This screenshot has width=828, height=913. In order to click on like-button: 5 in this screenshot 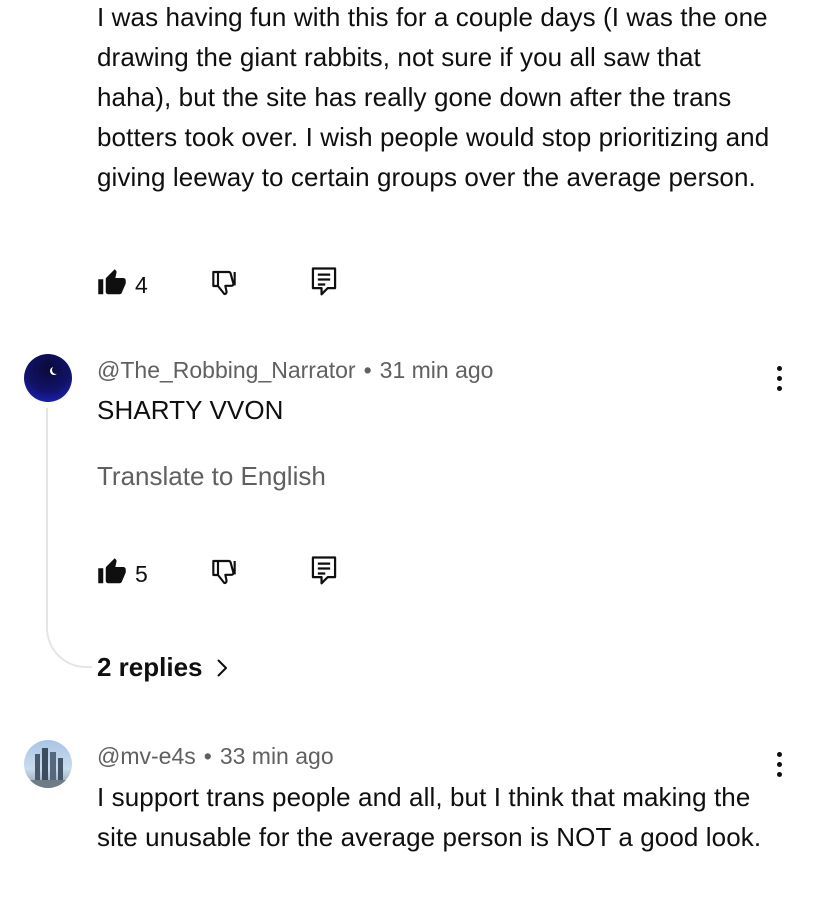, I will do `click(122, 574)`.